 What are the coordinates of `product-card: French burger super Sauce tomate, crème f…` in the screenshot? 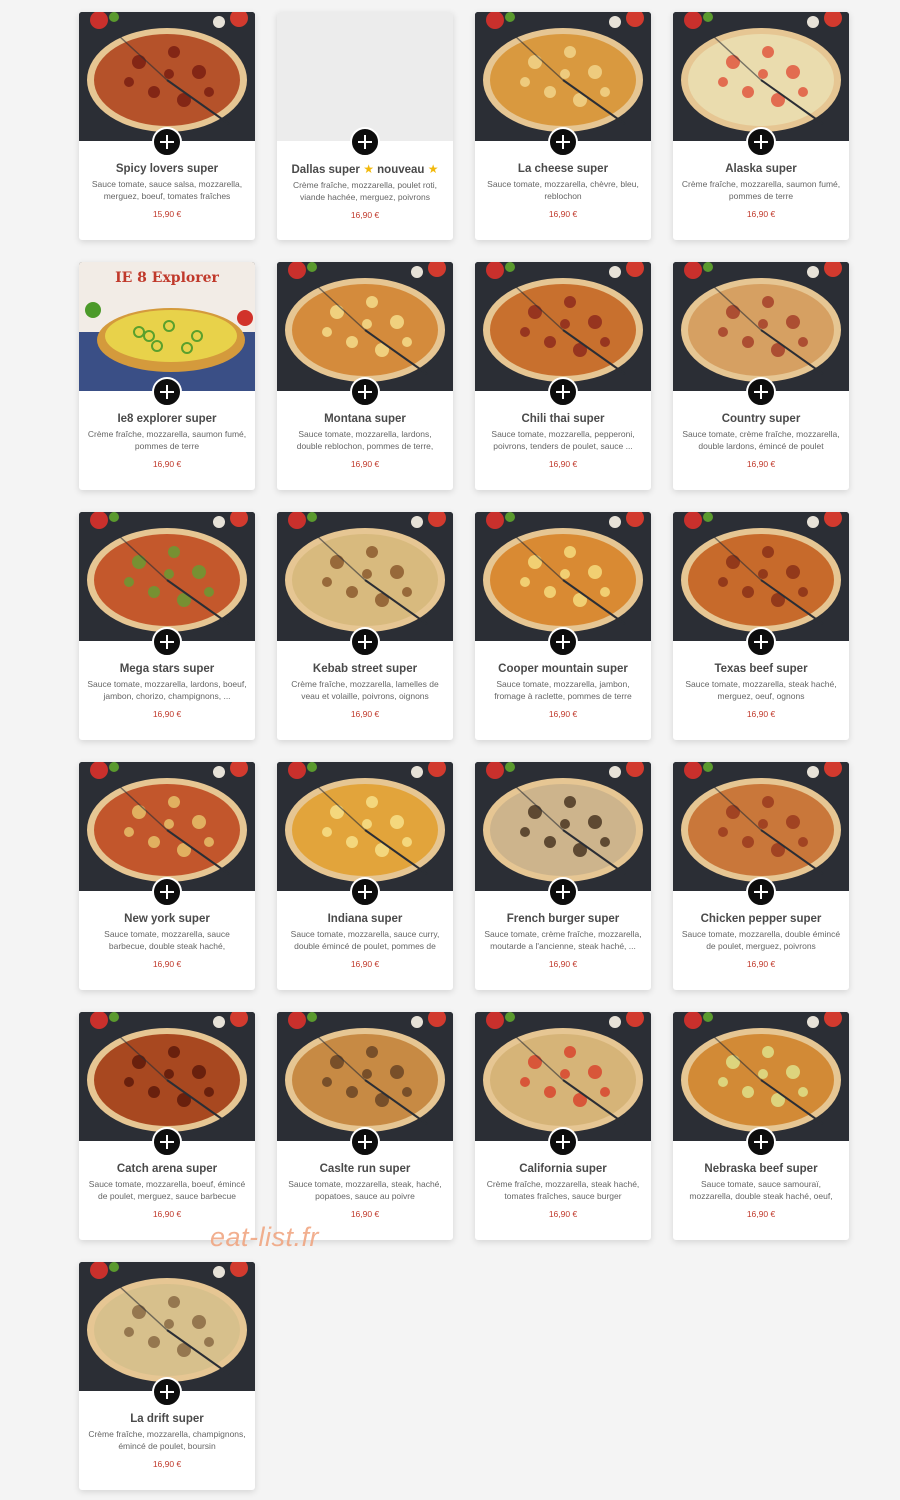 It's located at (563, 876).